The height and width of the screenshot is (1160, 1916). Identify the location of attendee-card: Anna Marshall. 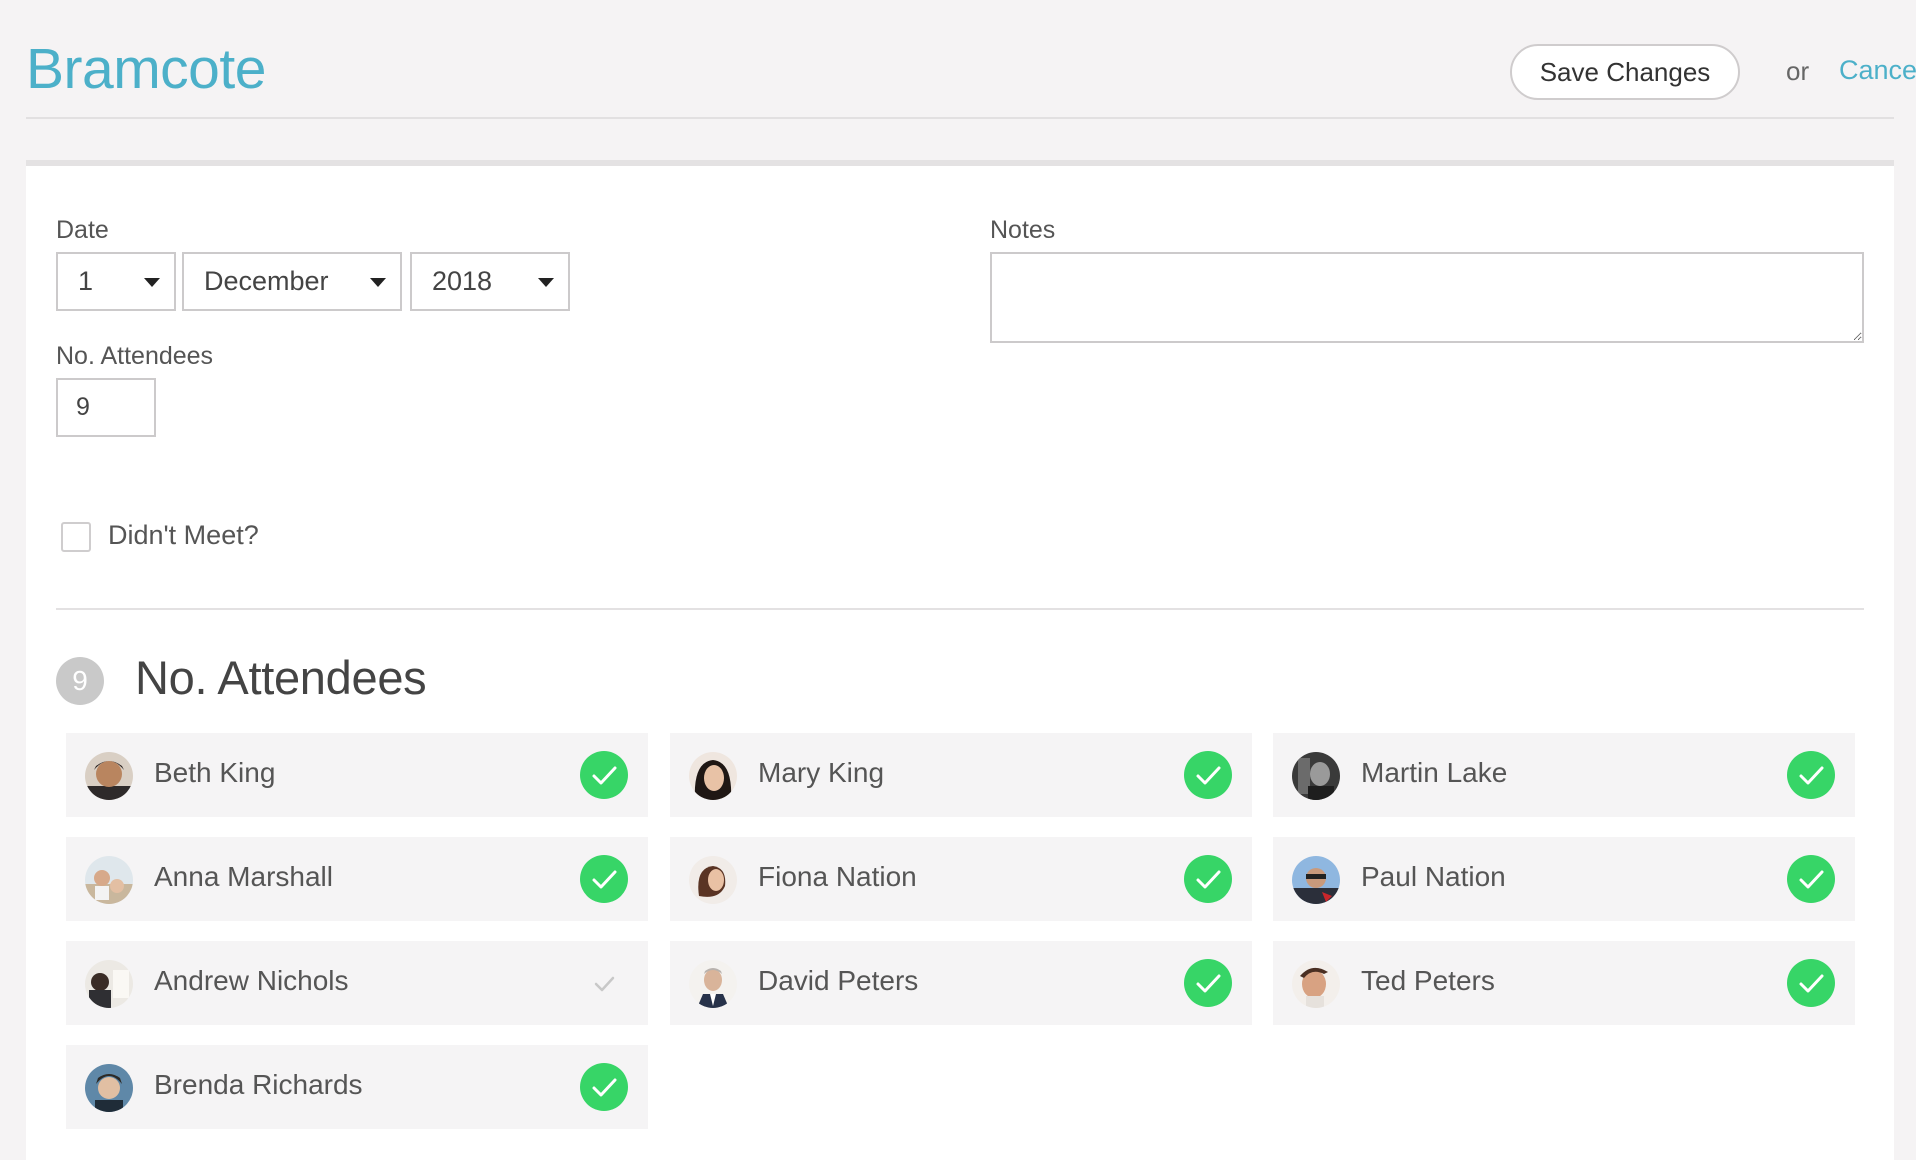
(357, 879).